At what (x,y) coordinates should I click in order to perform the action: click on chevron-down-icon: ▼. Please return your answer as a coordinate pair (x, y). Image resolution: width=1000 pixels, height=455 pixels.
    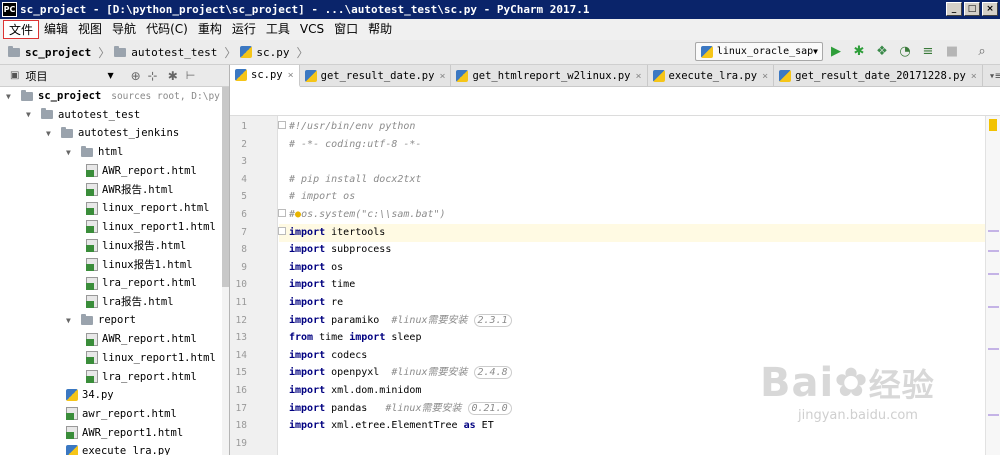
    Looking at the image, I should click on (110, 75).